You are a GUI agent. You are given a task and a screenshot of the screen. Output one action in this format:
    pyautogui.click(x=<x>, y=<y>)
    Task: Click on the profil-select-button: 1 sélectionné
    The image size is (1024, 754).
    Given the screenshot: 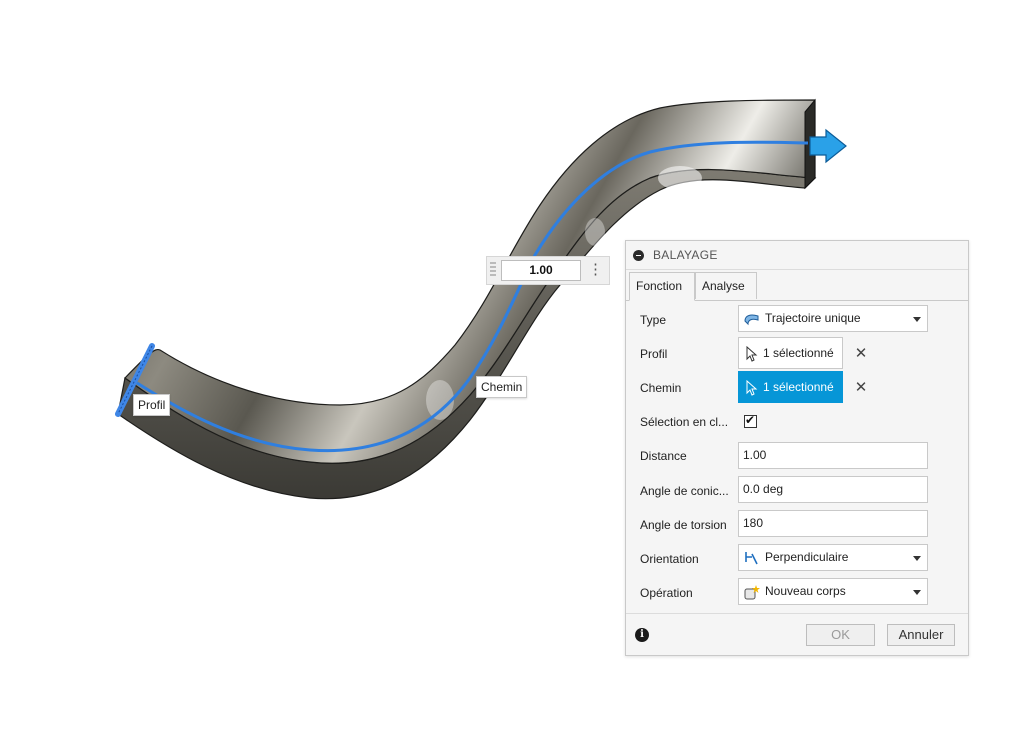 What is the action you would take?
    pyautogui.click(x=790, y=353)
    